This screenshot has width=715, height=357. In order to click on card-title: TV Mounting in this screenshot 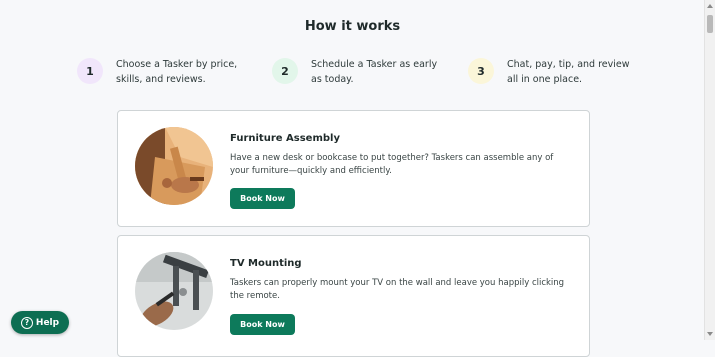, I will do `click(266, 263)`.